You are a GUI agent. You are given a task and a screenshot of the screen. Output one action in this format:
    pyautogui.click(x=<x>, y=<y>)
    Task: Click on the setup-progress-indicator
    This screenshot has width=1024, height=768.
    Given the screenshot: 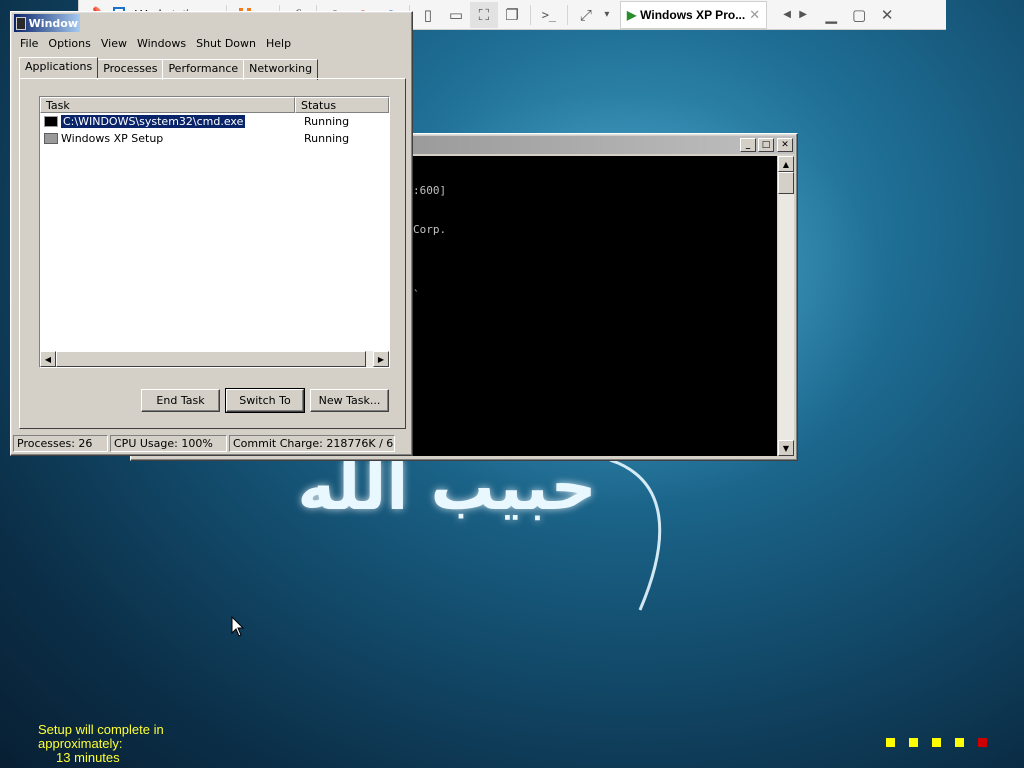 What is the action you would take?
    pyautogui.click(x=936, y=742)
    